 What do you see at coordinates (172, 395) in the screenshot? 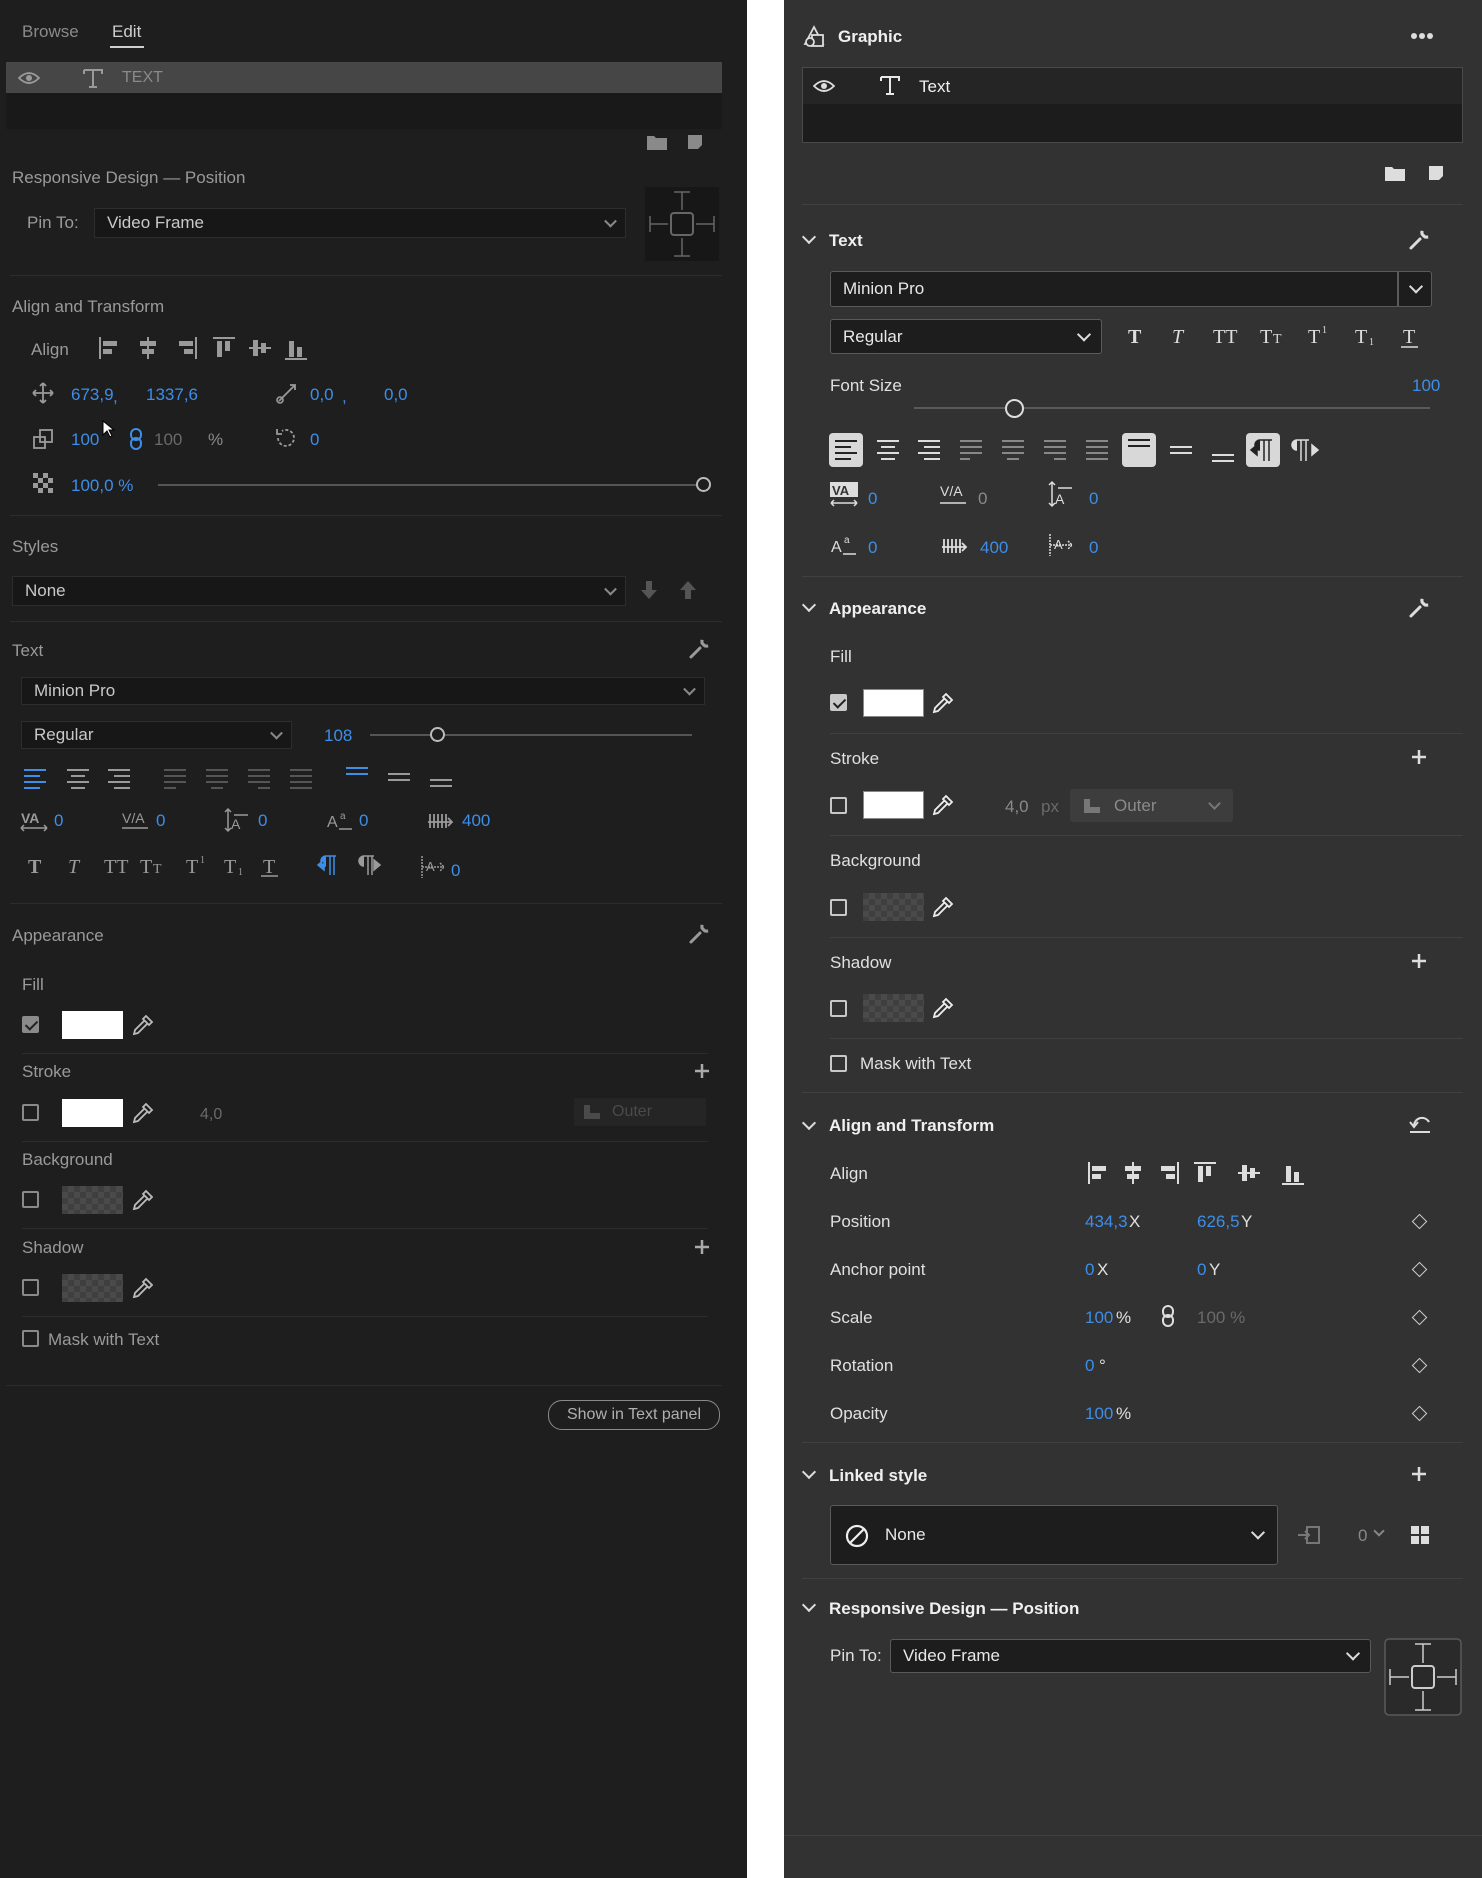
I see `position-y: 1337,6` at bounding box center [172, 395].